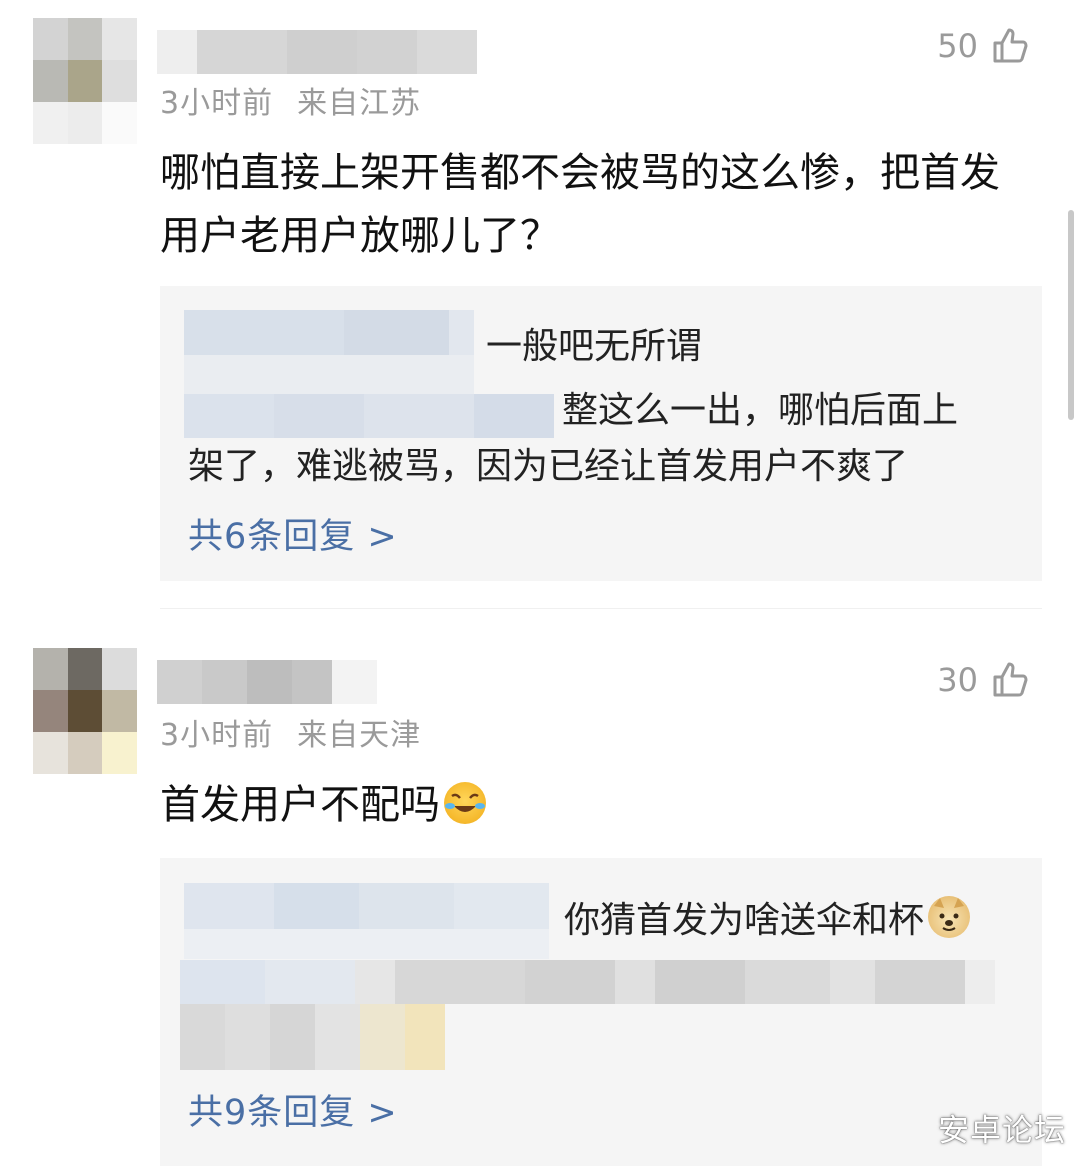  What do you see at coordinates (983, 46) in the screenshot?
I see `like-button: 50` at bounding box center [983, 46].